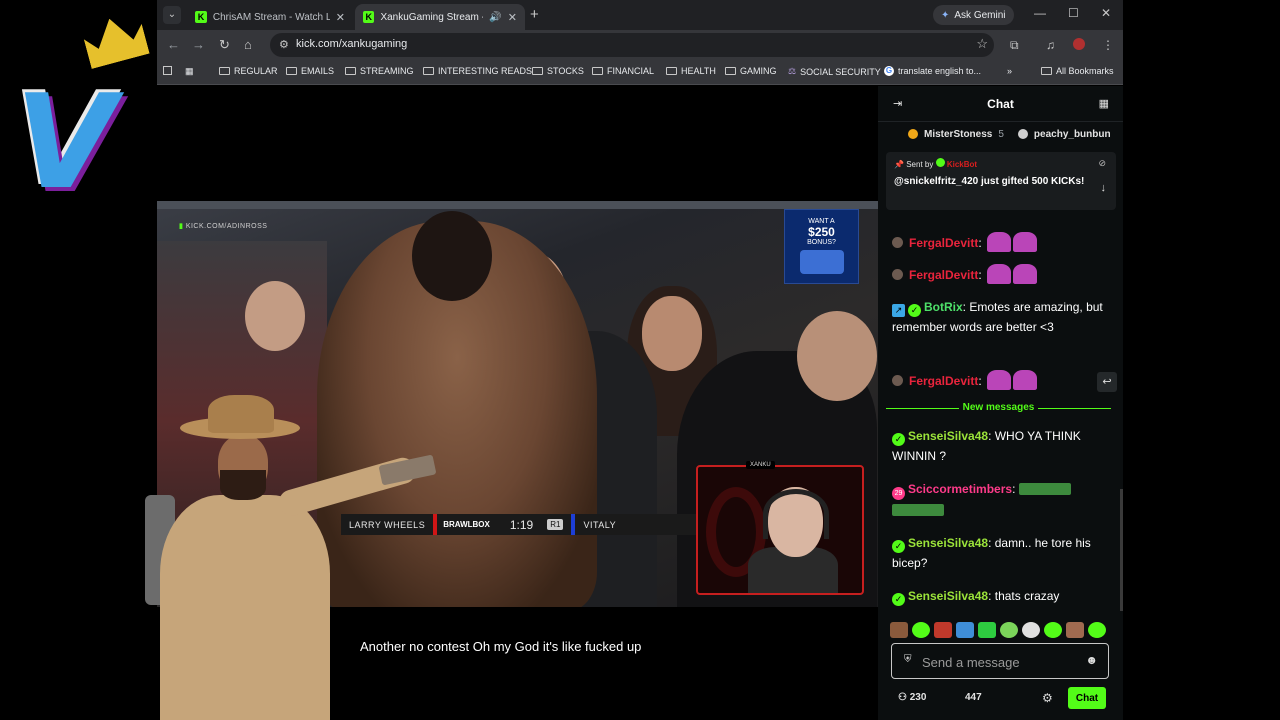 The height and width of the screenshot is (720, 1280). What do you see at coordinates (1087, 698) in the screenshot?
I see `send-chat-button: Chat` at bounding box center [1087, 698].